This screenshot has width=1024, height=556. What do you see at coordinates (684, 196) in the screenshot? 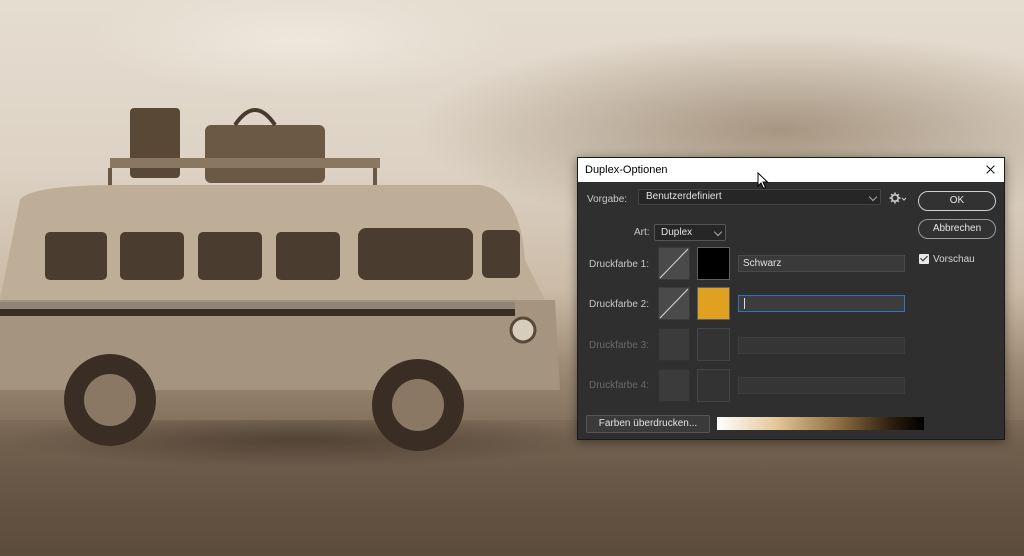
I see `preset-value: Benutzerdefiniert` at bounding box center [684, 196].